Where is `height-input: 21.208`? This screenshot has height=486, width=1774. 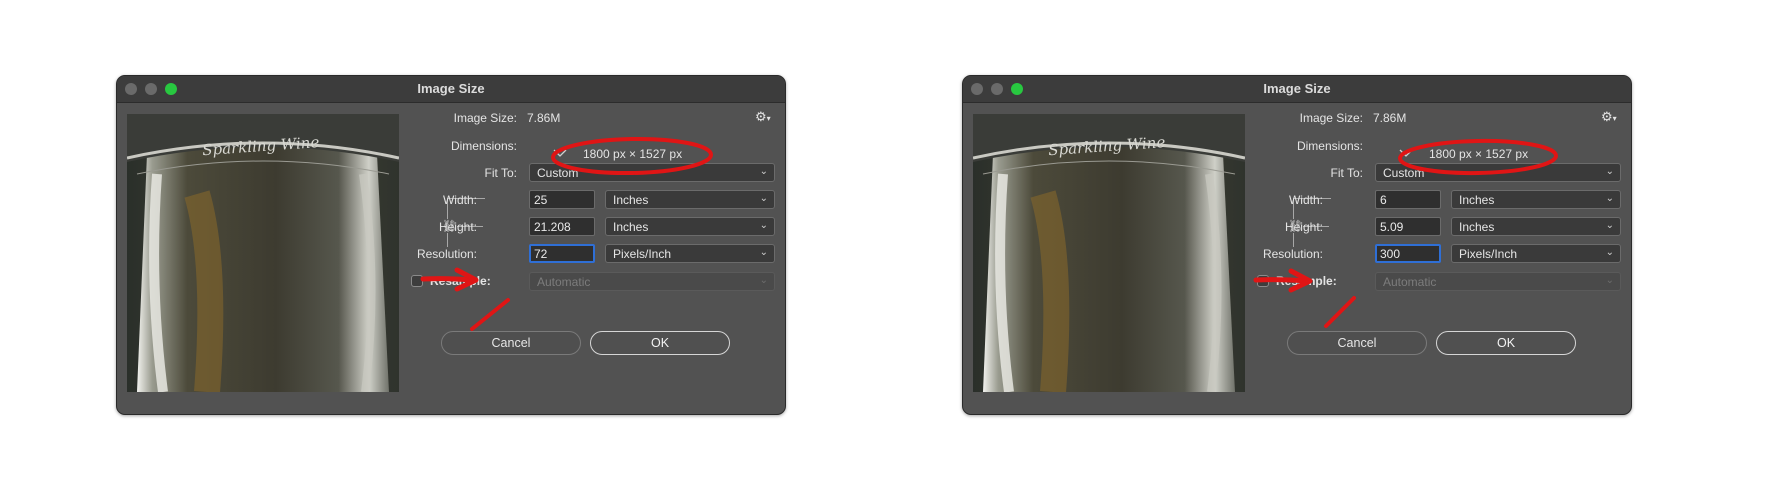
height-input: 21.208 is located at coordinates (562, 226).